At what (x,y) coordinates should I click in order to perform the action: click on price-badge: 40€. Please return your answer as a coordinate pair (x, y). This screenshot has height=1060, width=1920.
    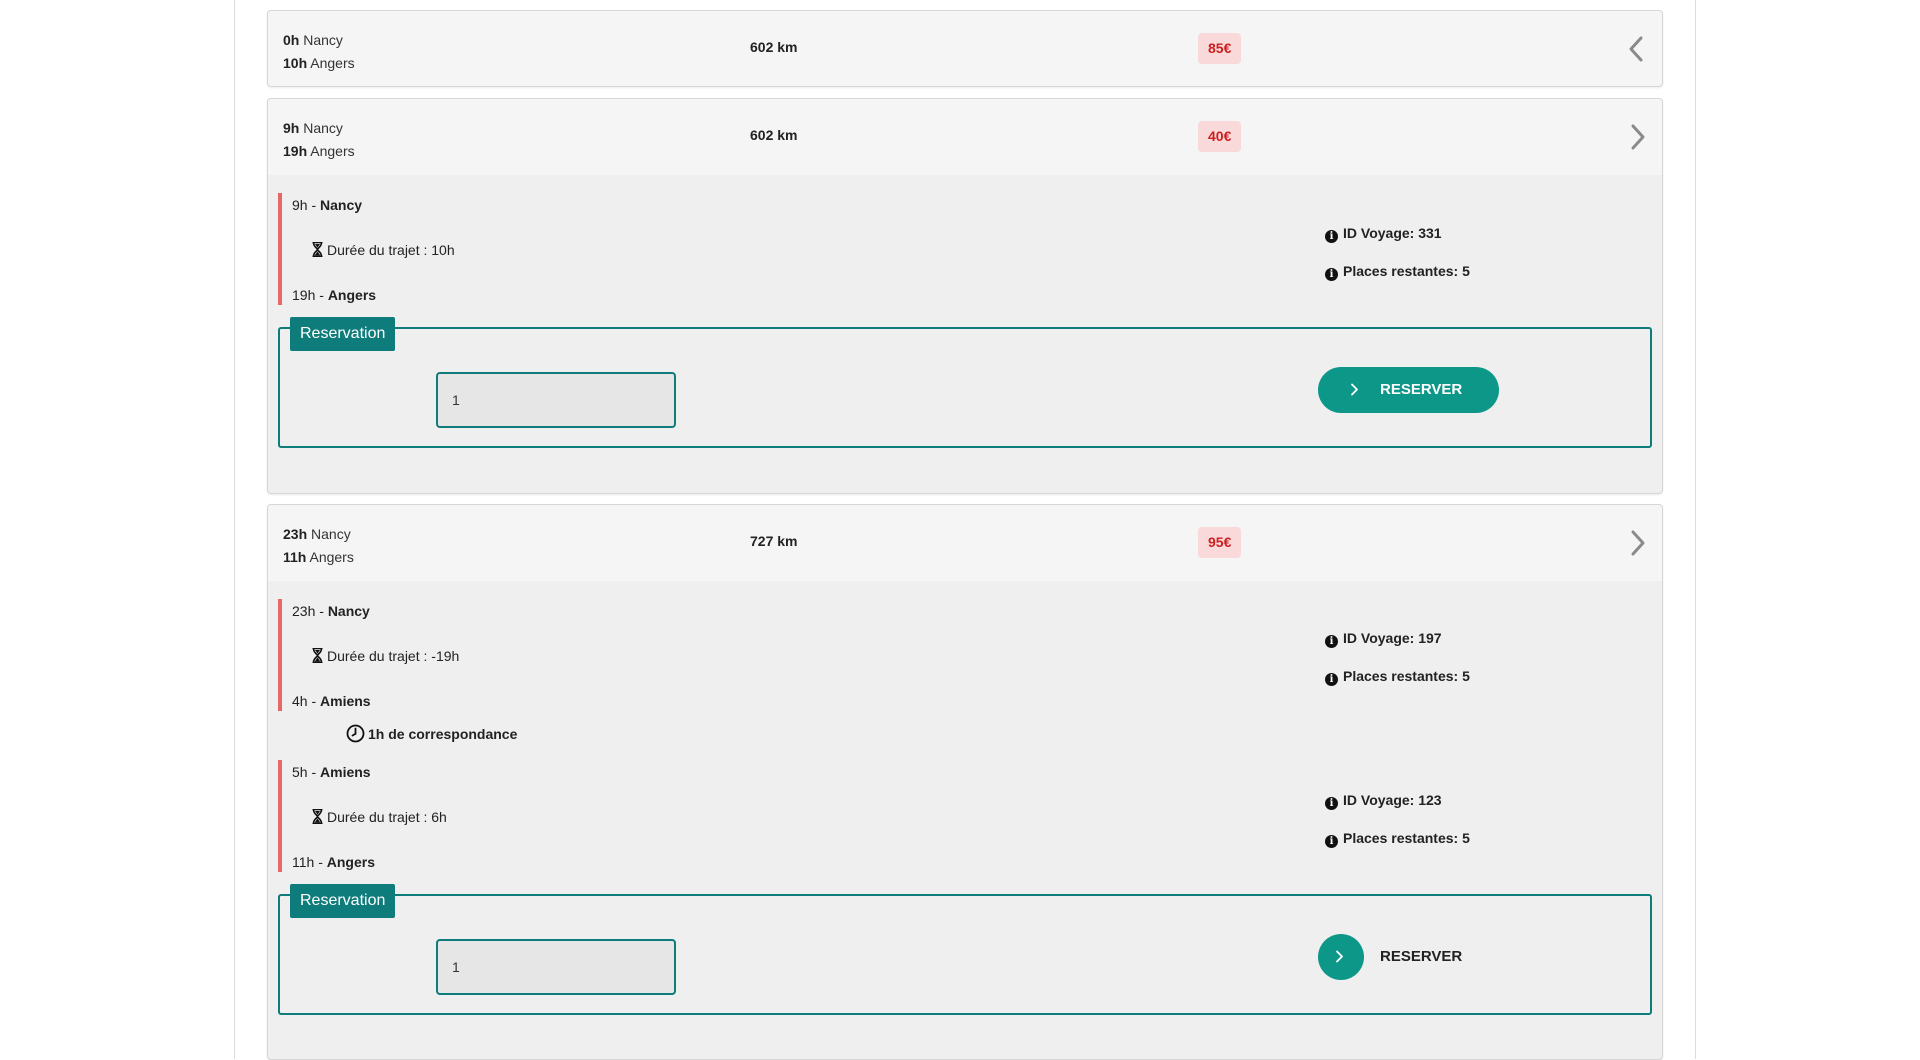
    Looking at the image, I should click on (1220, 136).